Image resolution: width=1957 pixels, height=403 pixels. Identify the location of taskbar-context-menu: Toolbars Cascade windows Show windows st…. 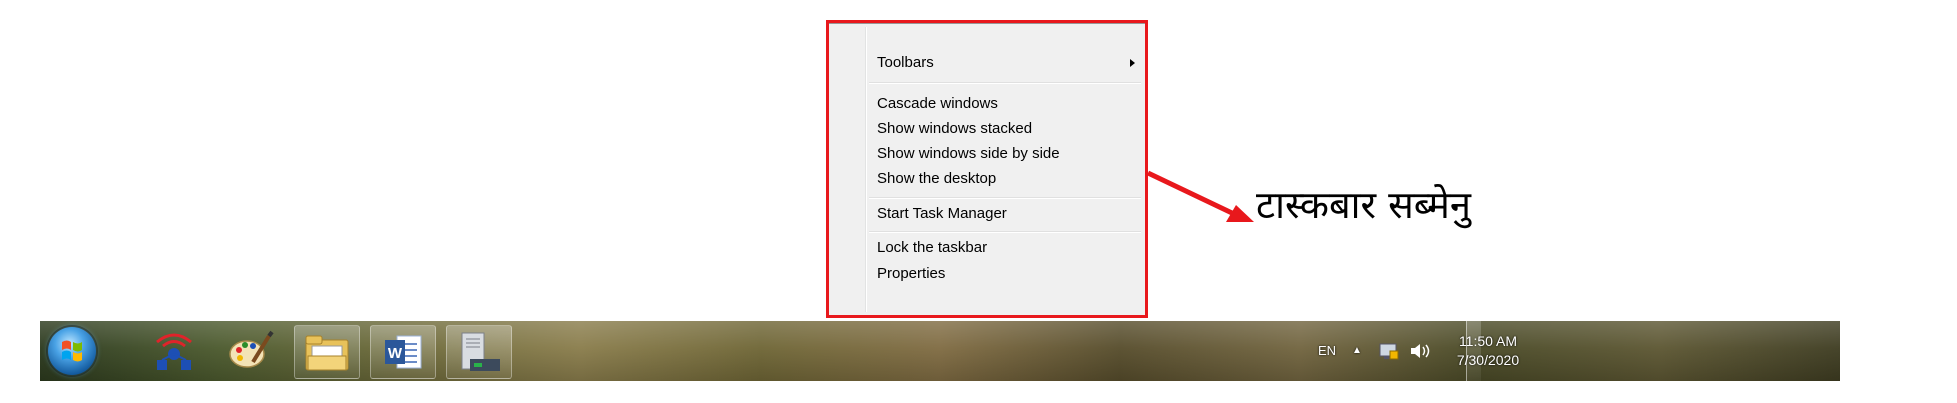
(986, 169).